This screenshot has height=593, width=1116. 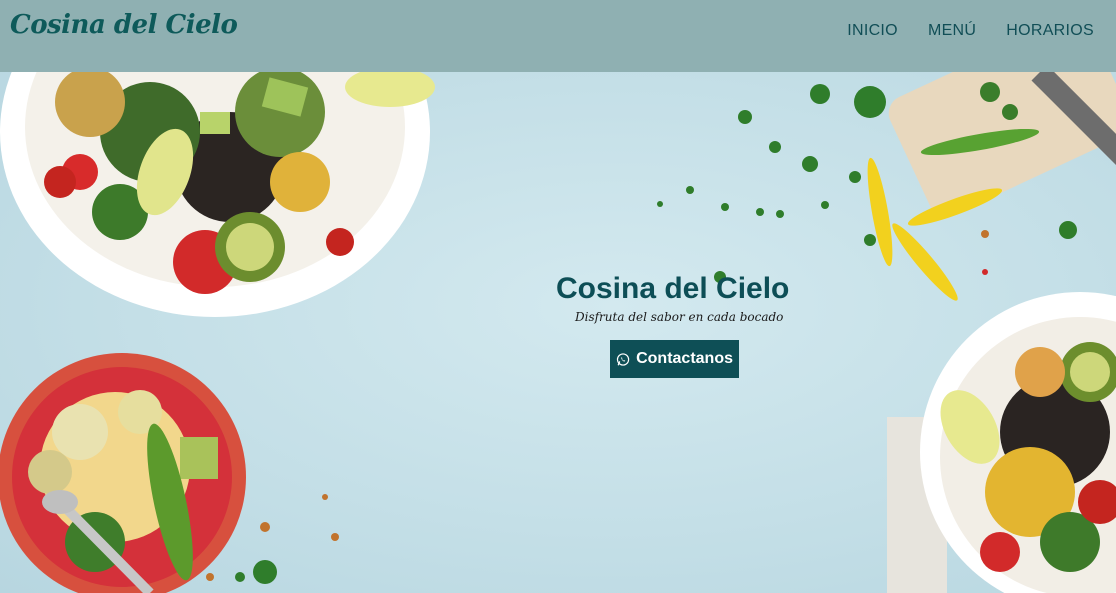 What do you see at coordinates (1050, 31) in the screenshot?
I see `nav-link-horarios: HORARIOS` at bounding box center [1050, 31].